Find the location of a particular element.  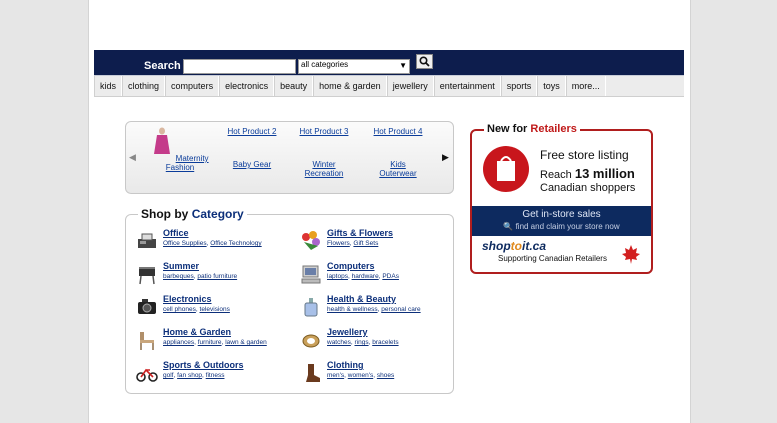

category-name: Summer is located at coordinates (181, 266).